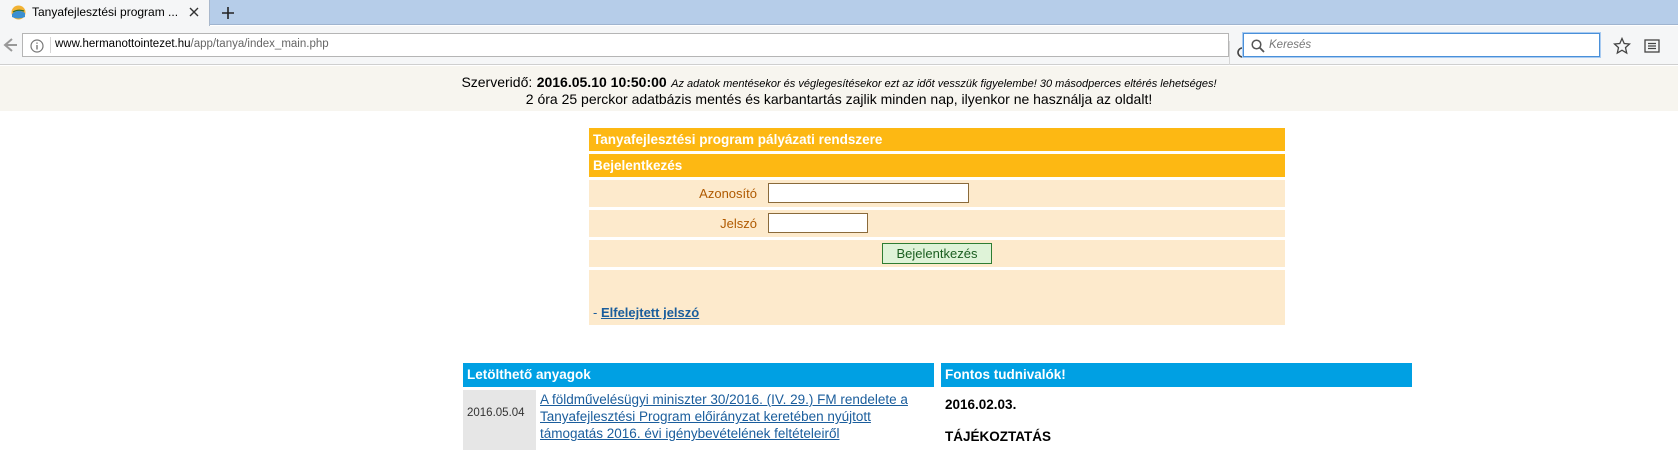  What do you see at coordinates (123, 44) in the screenshot?
I see `url-host: www.hermanottointezet.hu` at bounding box center [123, 44].